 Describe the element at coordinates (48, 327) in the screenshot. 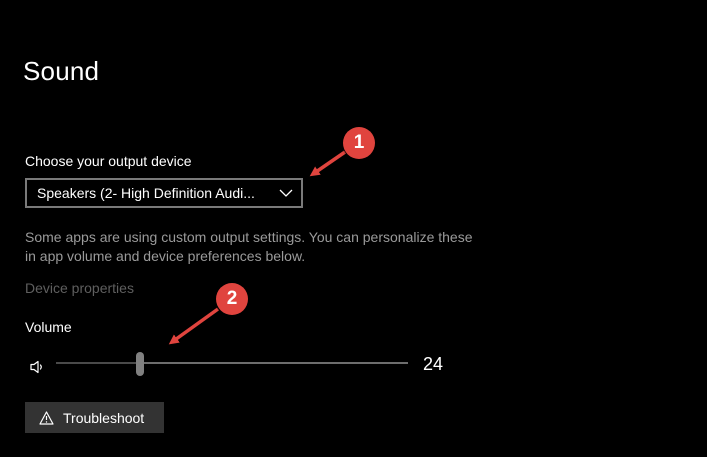

I see `volume-label: Volume` at that location.